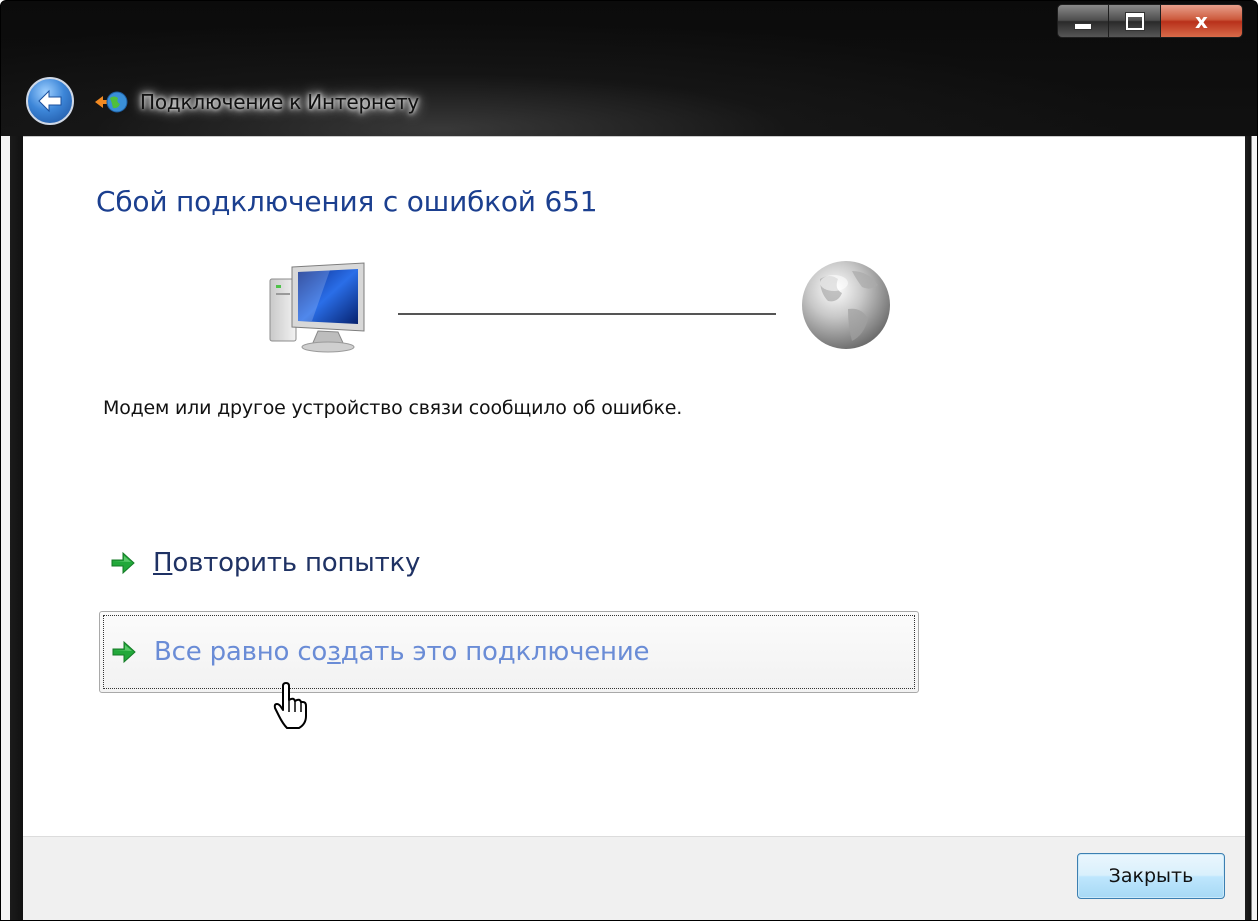 This screenshot has width=1258, height=921. Describe the element at coordinates (334, 652) in the screenshot. I see `create-anyway-mnemonic: з` at that location.